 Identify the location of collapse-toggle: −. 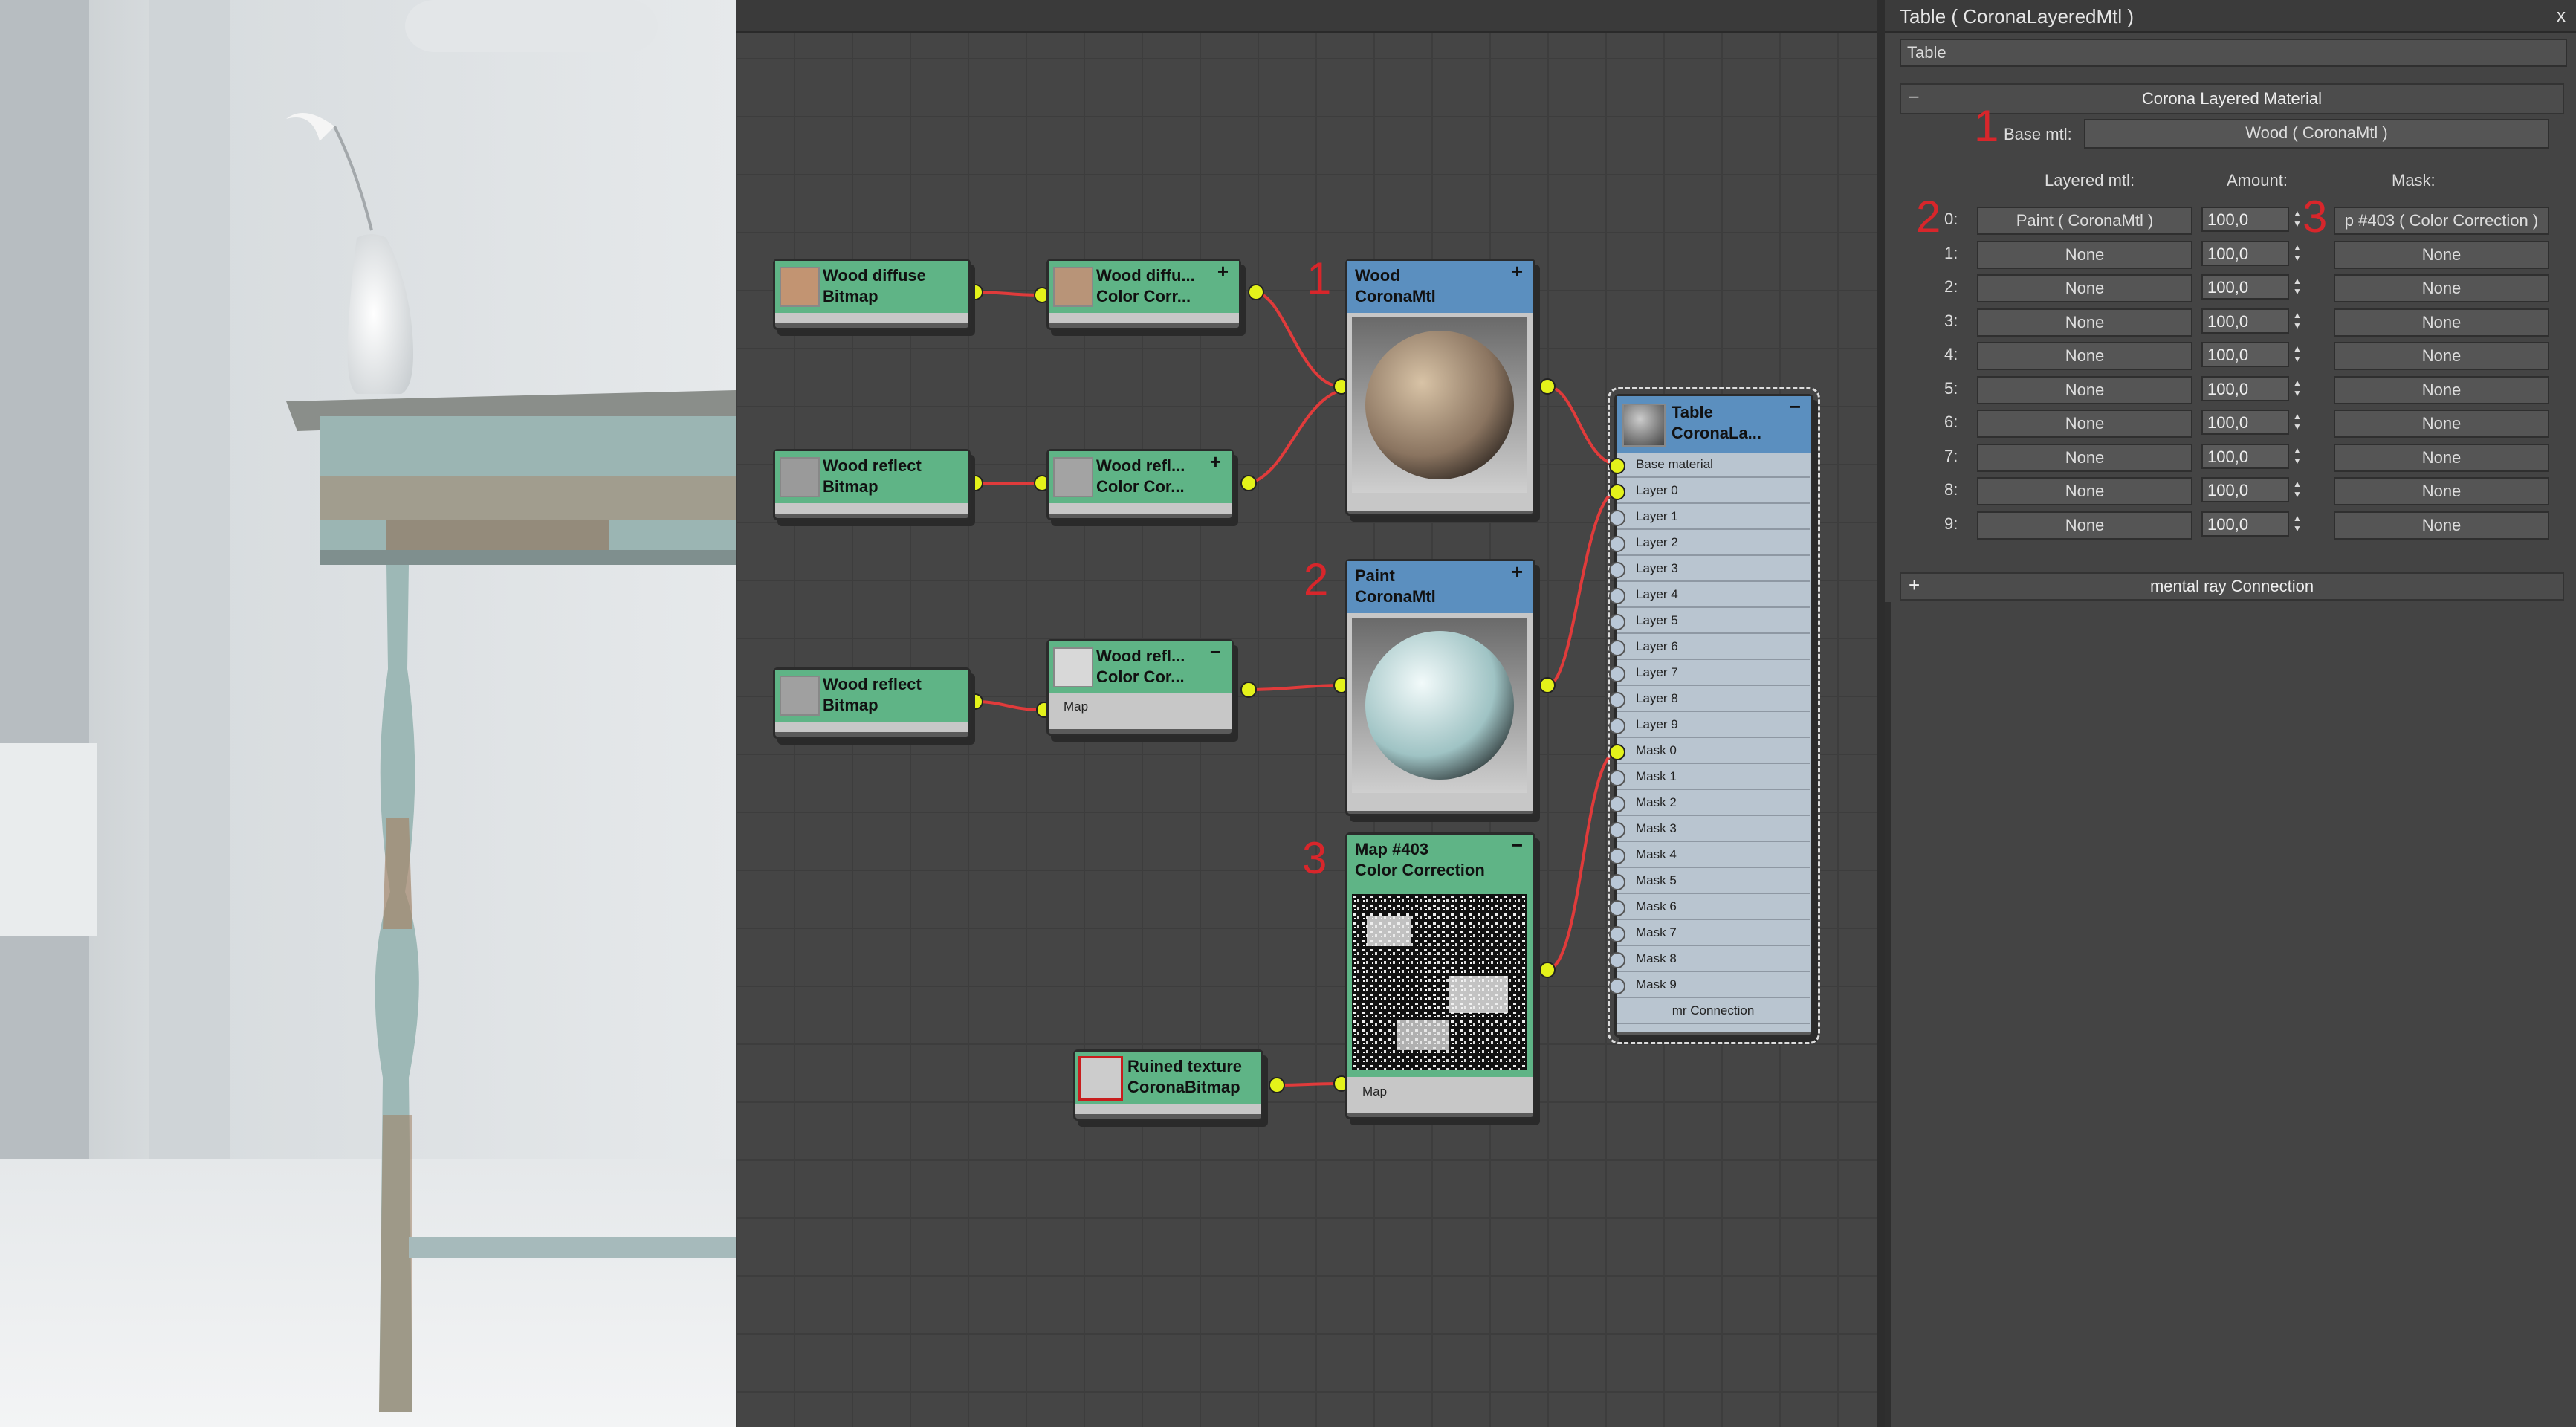
(1215, 651).